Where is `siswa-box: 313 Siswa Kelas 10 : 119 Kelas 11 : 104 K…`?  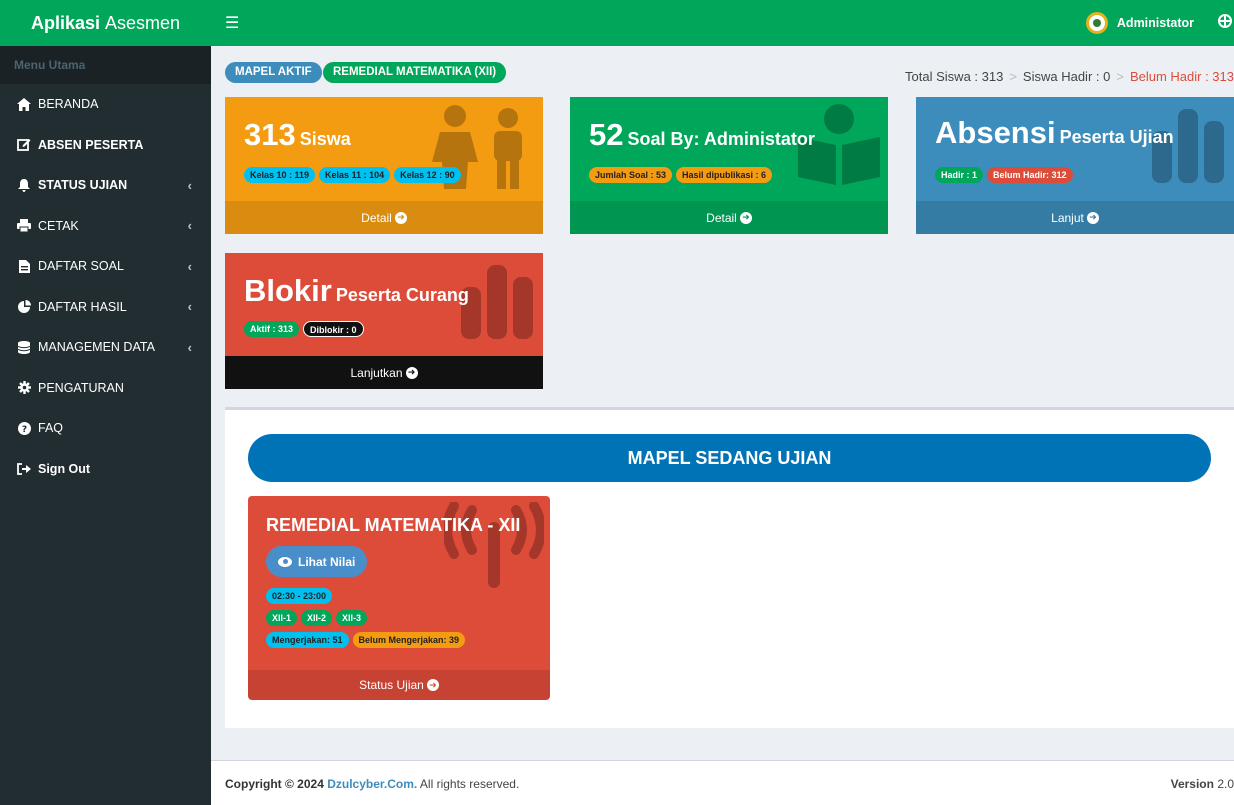 siswa-box: 313 Siswa Kelas 10 : 119 Kelas 11 : 104 K… is located at coordinates (384, 165).